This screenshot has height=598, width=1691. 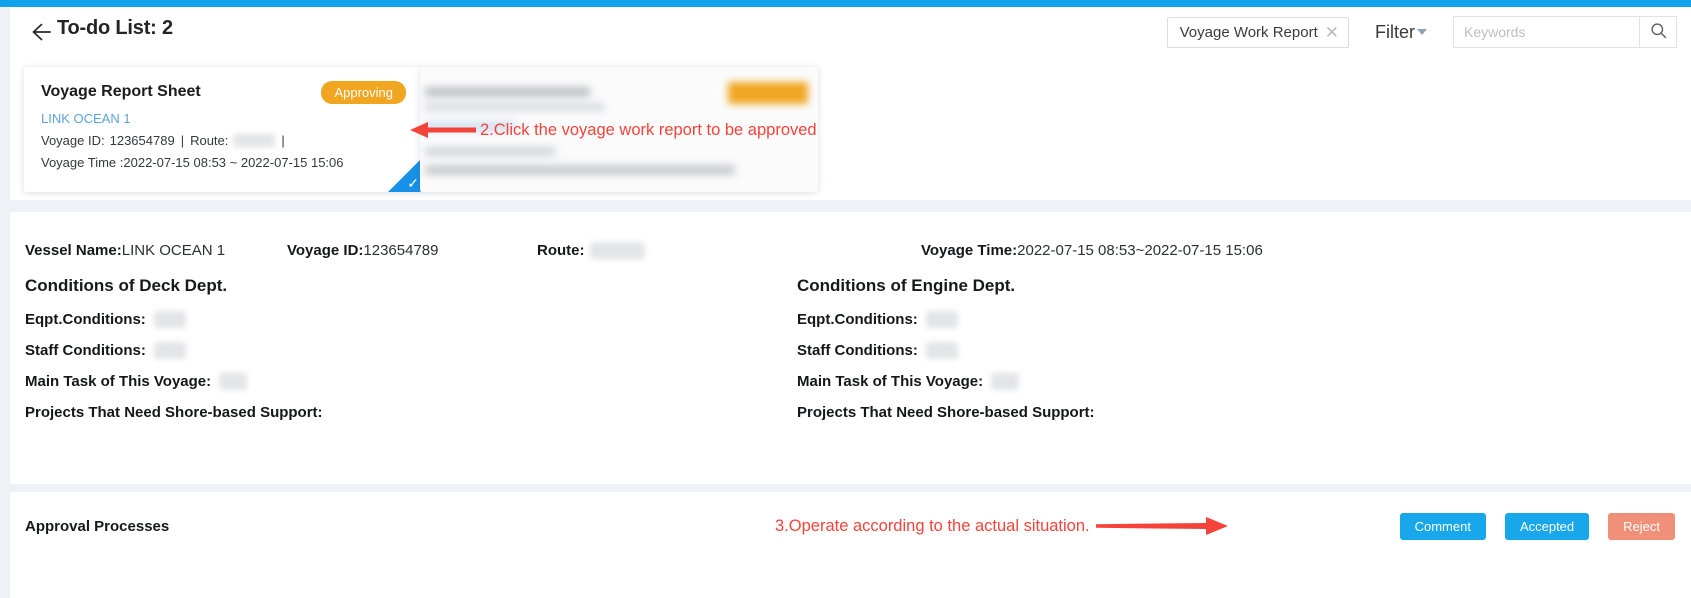 I want to click on engine-staff-conditions: Staff Conditions:, so click(x=877, y=350).